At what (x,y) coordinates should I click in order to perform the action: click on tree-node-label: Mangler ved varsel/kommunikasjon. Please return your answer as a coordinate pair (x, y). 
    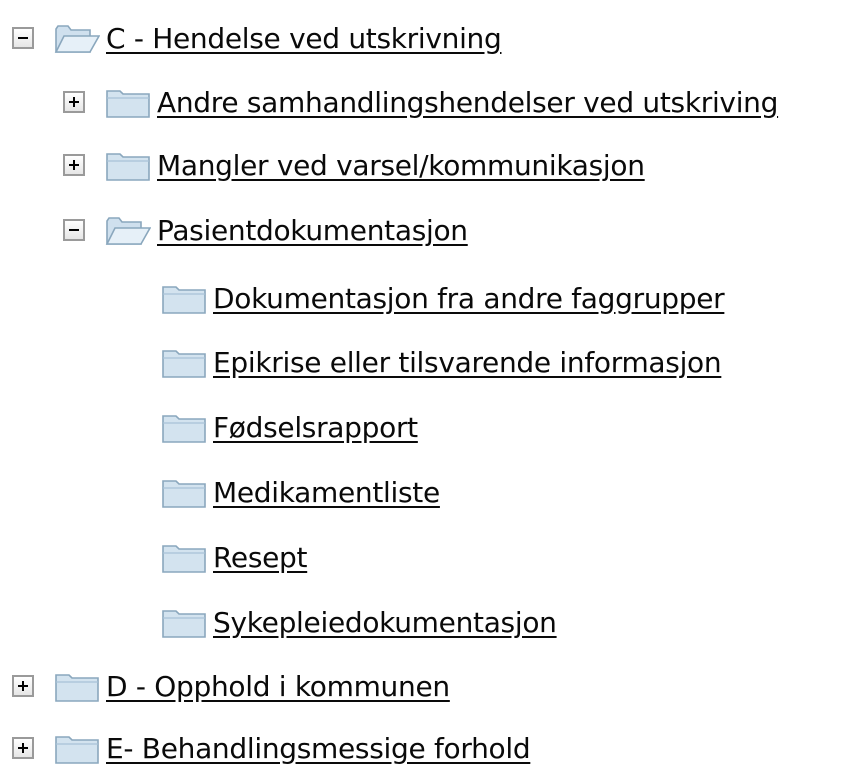
    Looking at the image, I should click on (401, 165).